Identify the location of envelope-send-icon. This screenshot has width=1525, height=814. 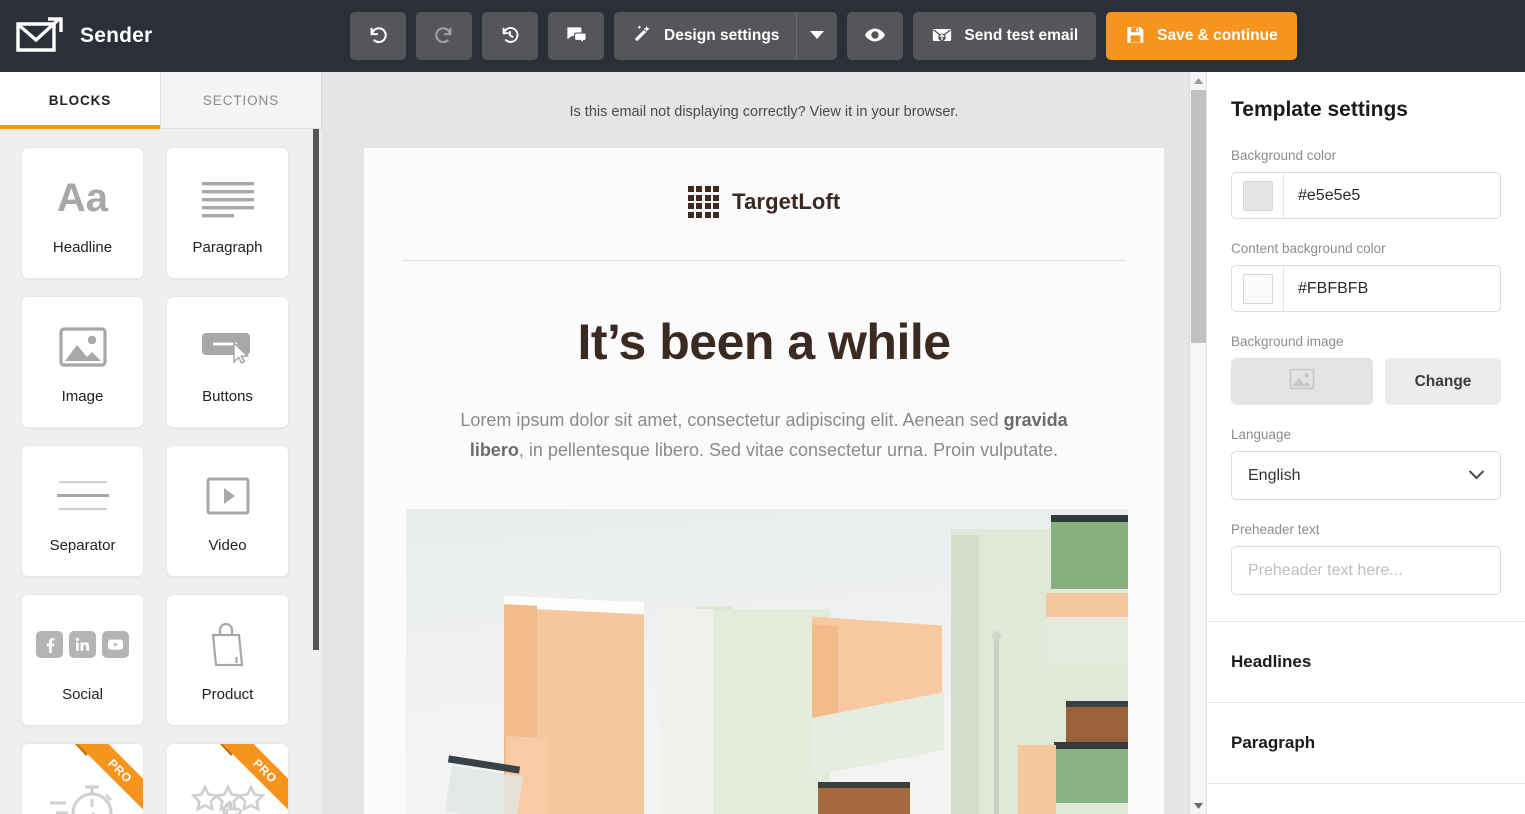
(942, 36).